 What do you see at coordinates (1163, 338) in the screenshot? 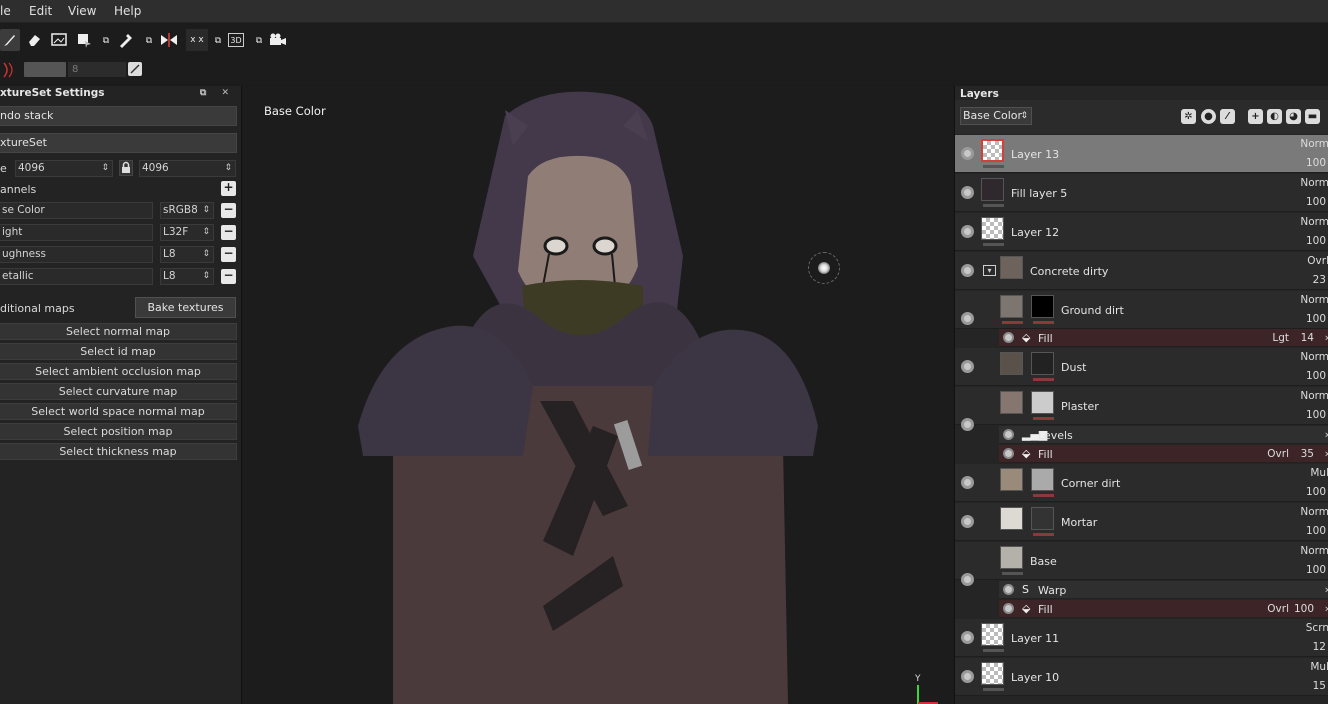
I see `effect-row: ⬙ Fill Lgt 14 ›` at bounding box center [1163, 338].